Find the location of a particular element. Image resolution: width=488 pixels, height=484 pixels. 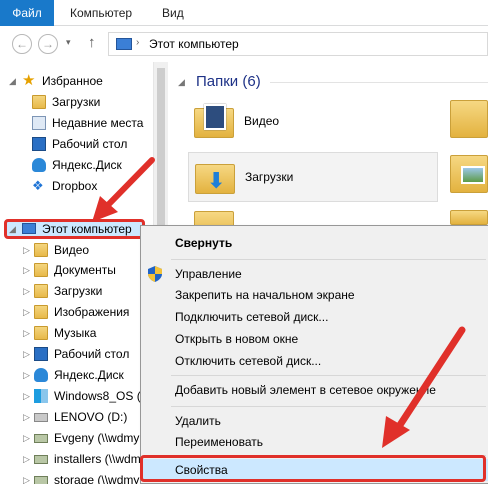

properties-annotation-box is located at coordinates (313, 468).